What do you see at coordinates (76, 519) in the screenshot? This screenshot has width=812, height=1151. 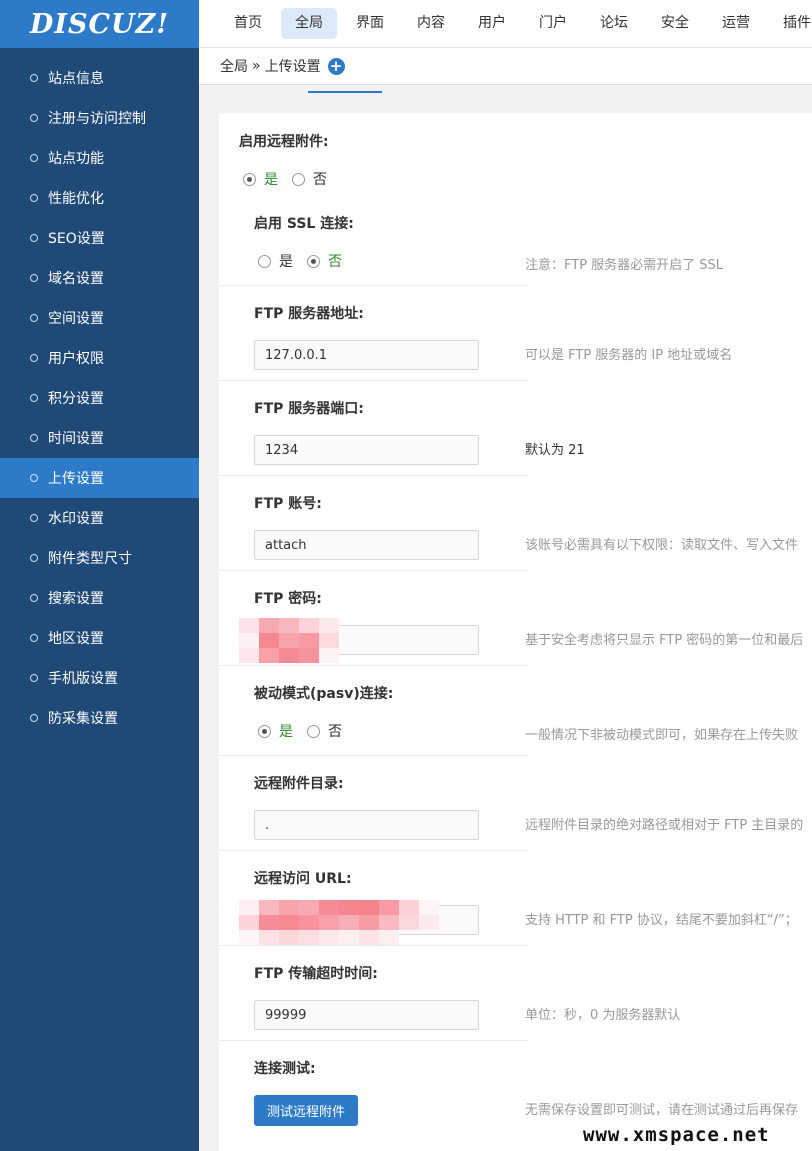 I see `sidebar-item-label: 水印设置` at bounding box center [76, 519].